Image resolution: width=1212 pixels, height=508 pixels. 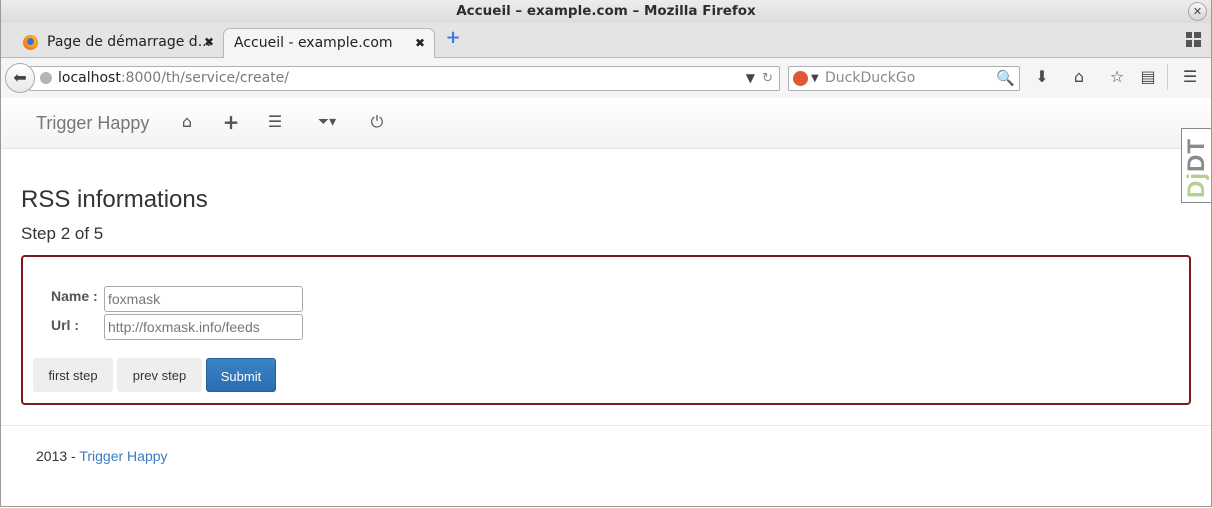 I want to click on power-icon: ⏻, so click(x=377, y=122).